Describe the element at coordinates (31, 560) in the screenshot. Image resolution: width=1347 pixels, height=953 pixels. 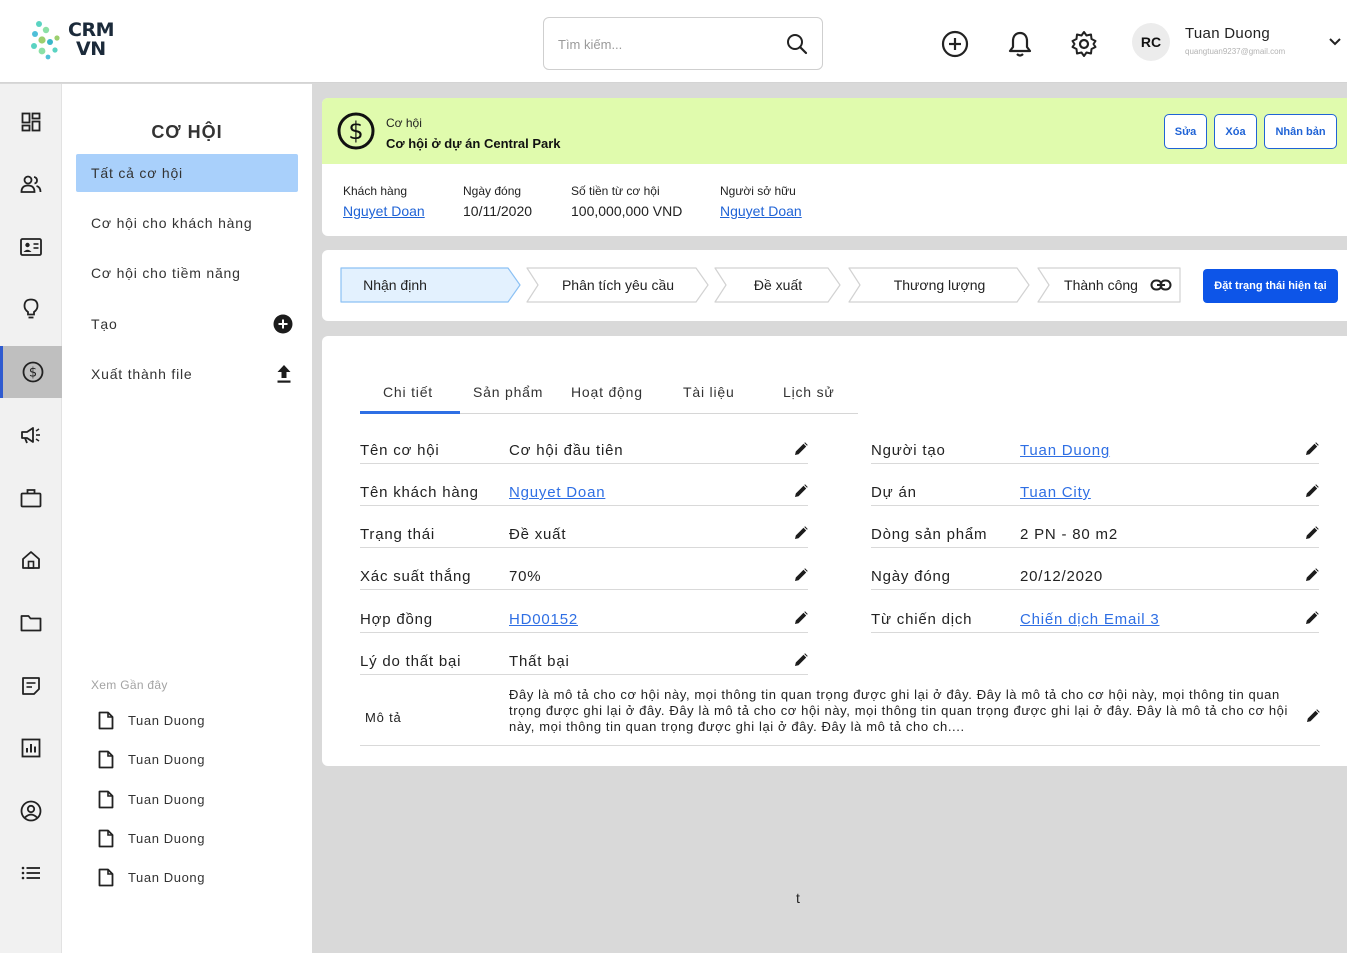
I see `rail-projects` at that location.